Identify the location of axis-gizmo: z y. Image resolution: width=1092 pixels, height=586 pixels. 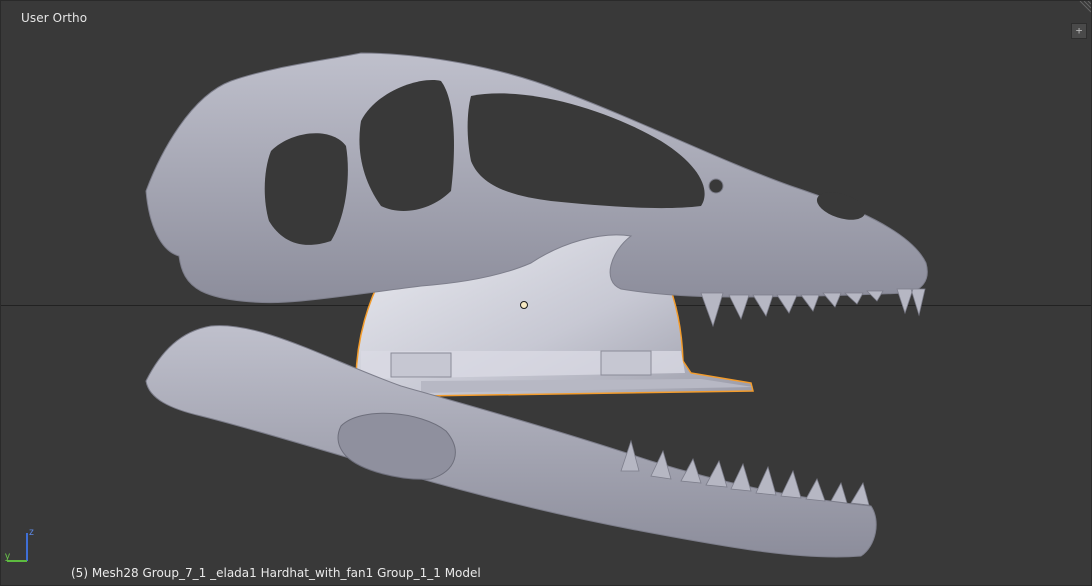
(19, 544).